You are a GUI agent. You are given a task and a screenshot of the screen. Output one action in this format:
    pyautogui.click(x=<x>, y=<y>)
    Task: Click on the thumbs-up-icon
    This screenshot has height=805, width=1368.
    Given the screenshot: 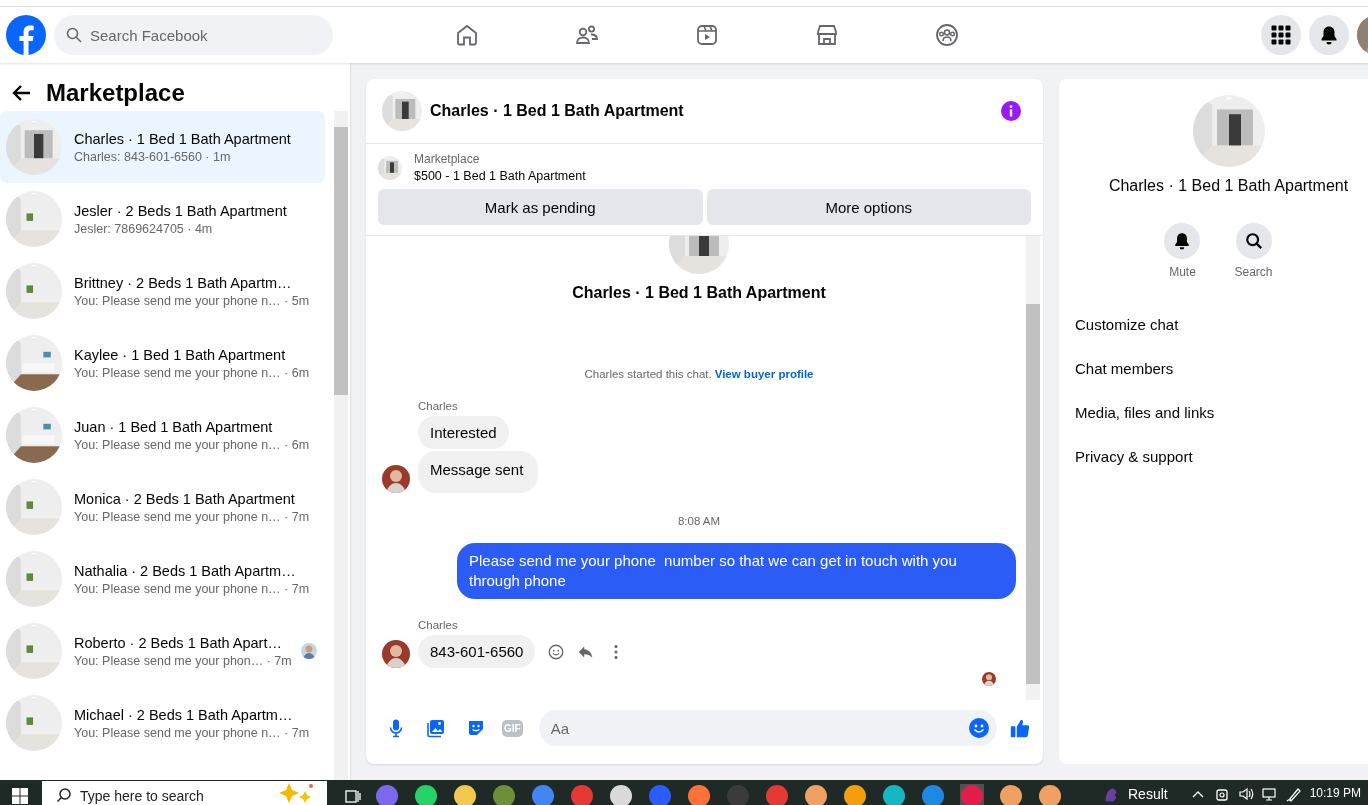 What is the action you would take?
    pyautogui.click(x=1020, y=728)
    